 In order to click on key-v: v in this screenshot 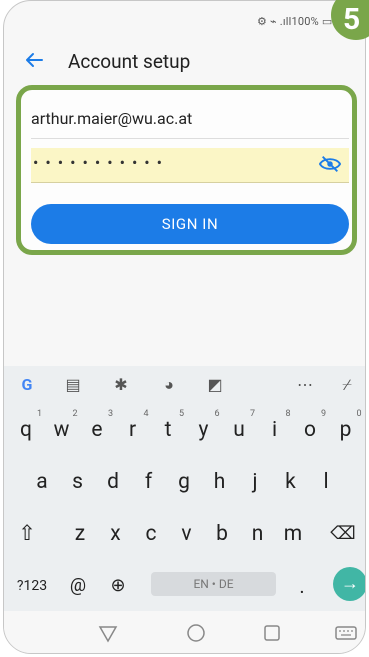, I will do `click(187, 534)`.